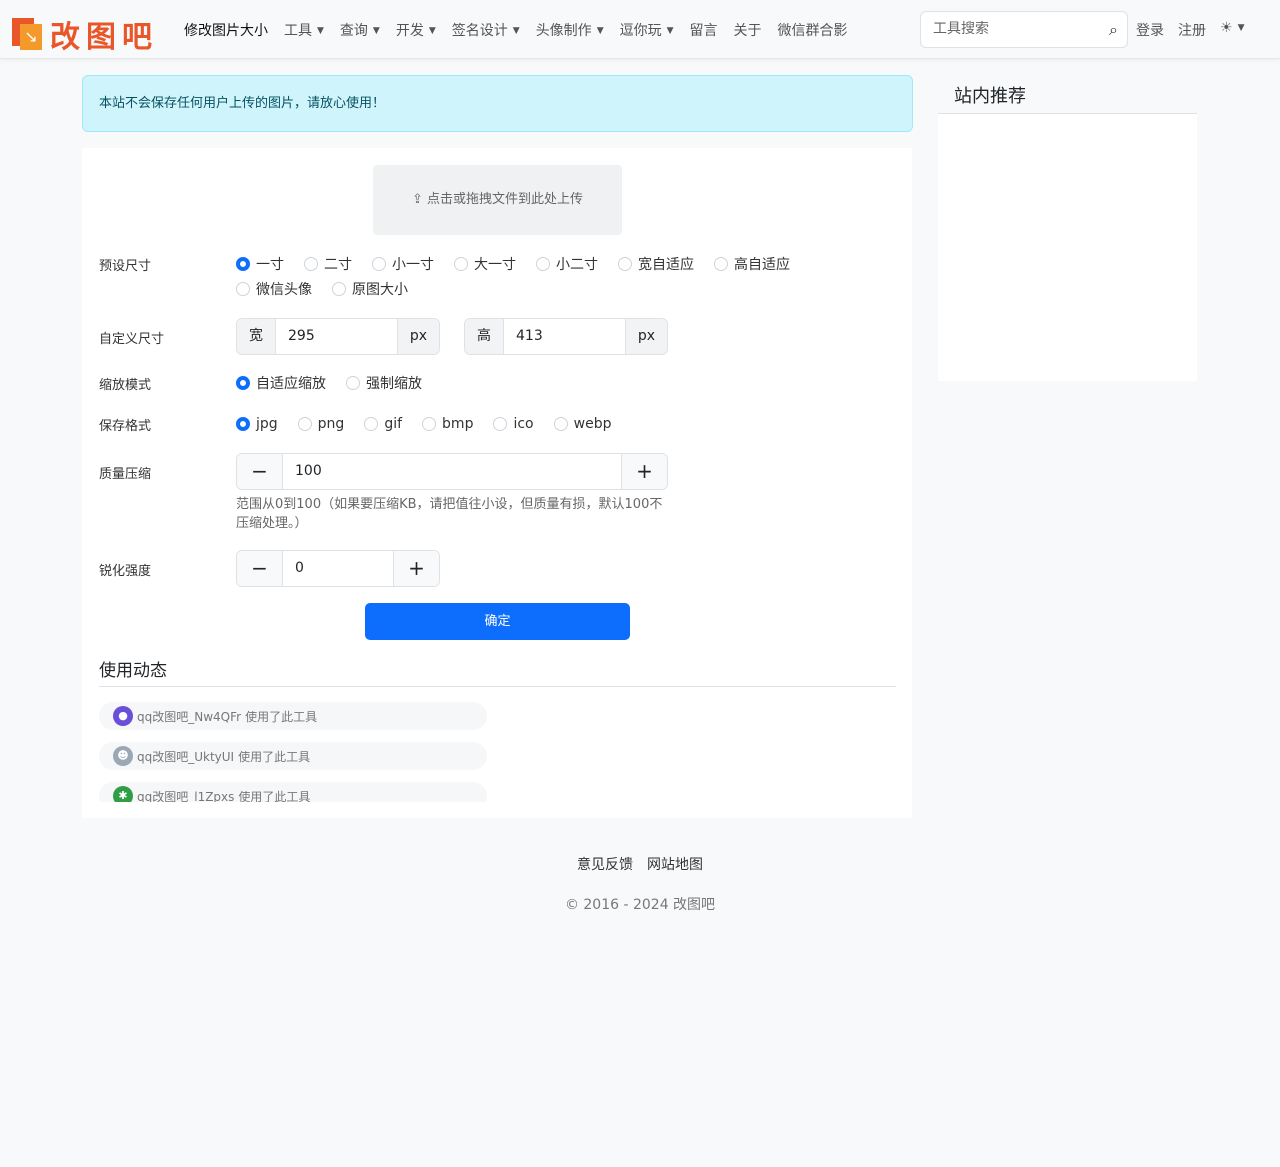  I want to click on privacy-alert: 本站不会保存任何用户上传的图片，请放心使用！, so click(497, 103).